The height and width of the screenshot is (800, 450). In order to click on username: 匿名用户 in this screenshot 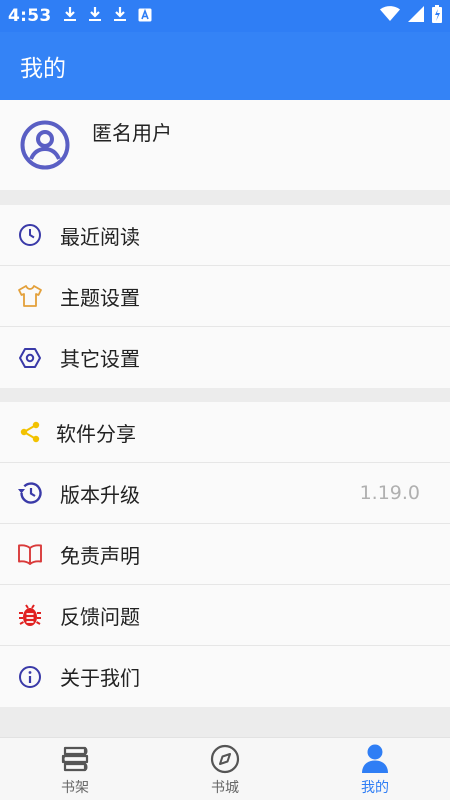, I will do `click(132, 133)`.